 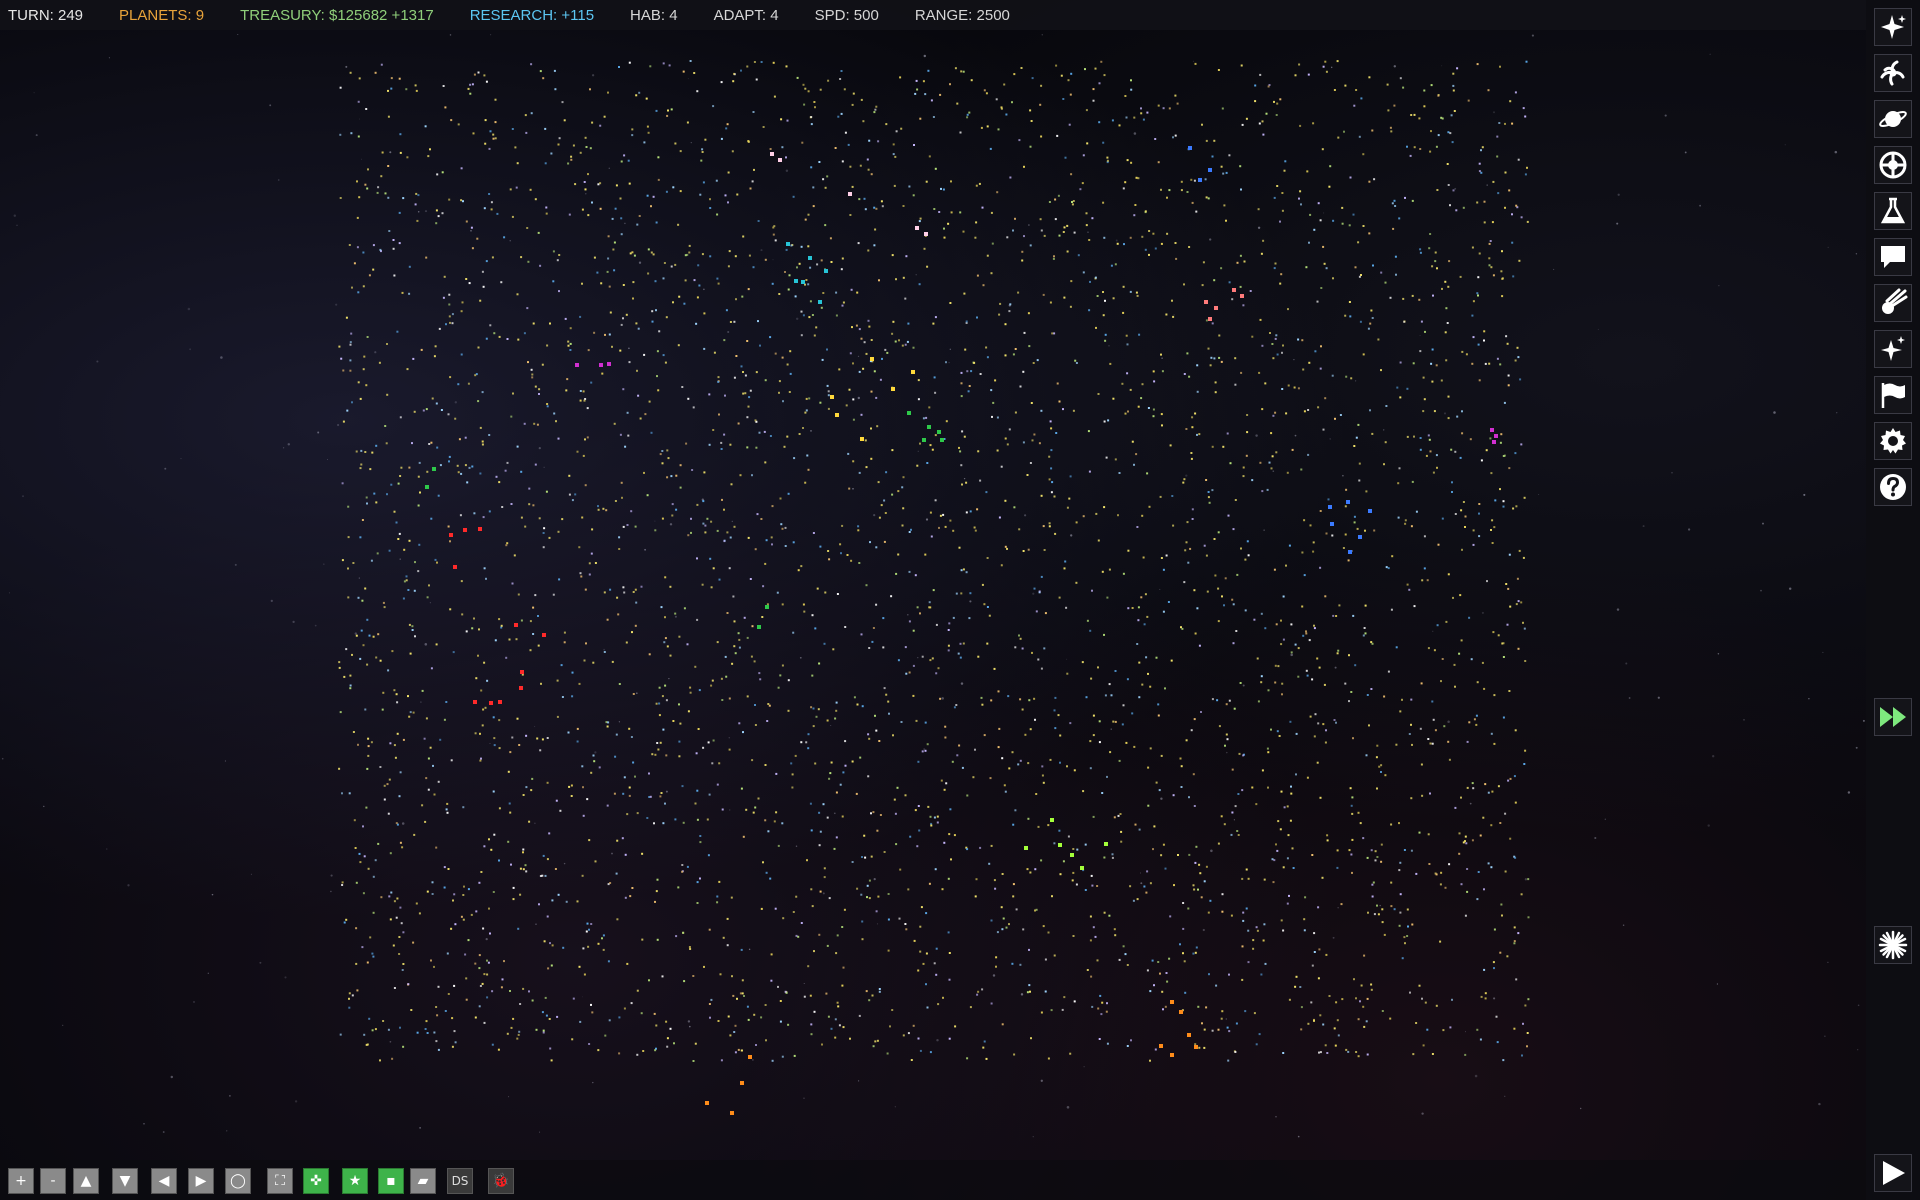 What do you see at coordinates (280, 1181) in the screenshot?
I see `fullscreen-button: ⛶` at bounding box center [280, 1181].